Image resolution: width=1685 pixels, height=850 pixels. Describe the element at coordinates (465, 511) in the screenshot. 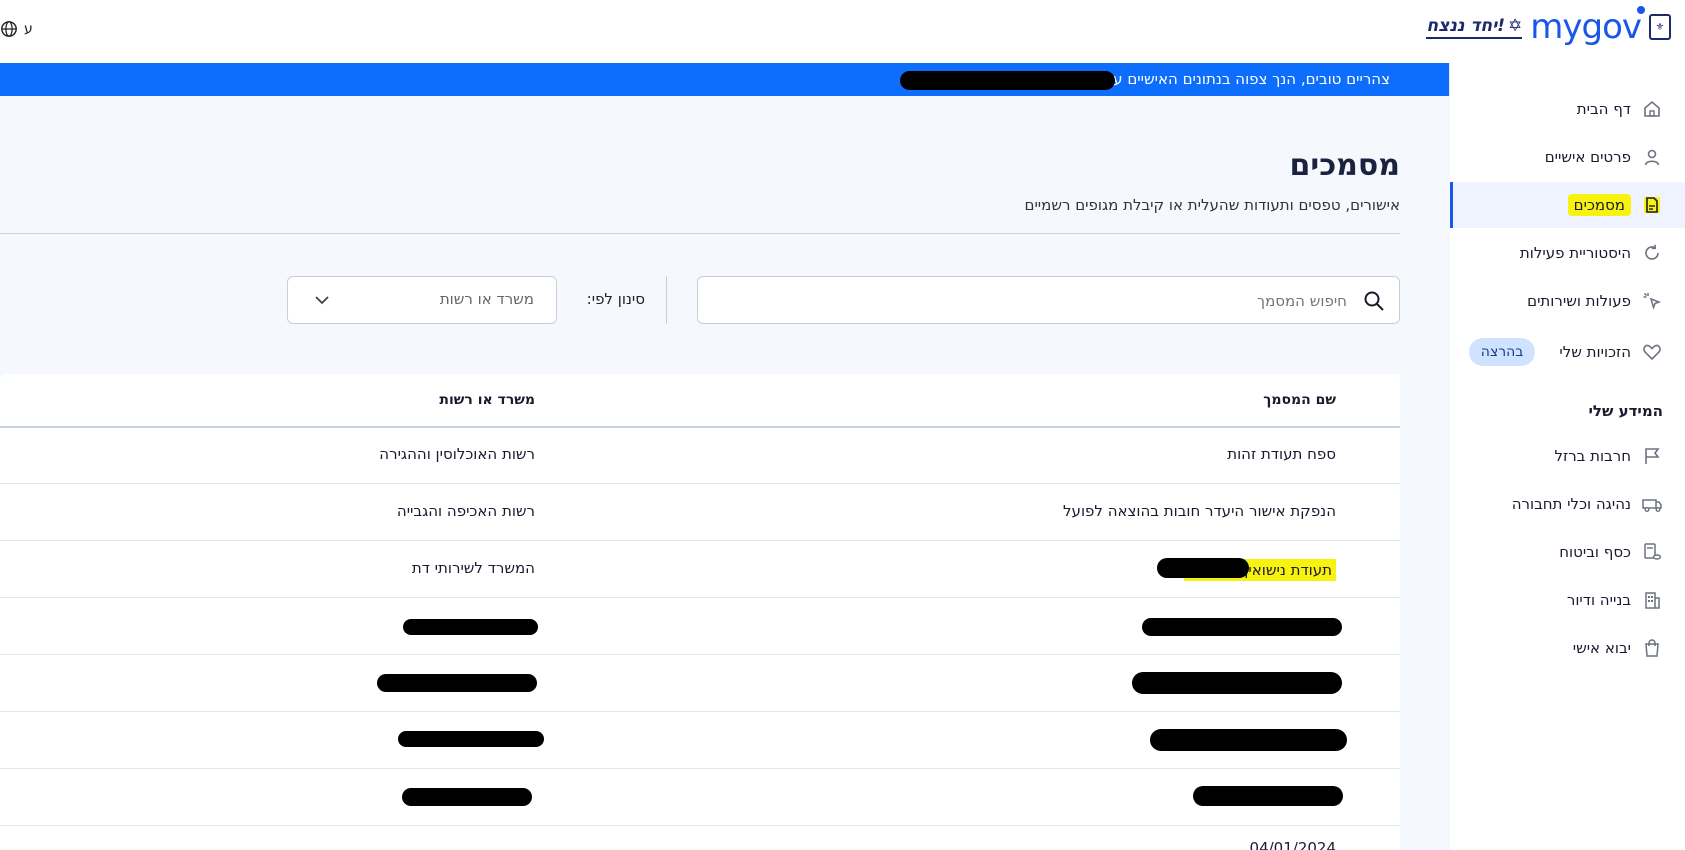

I see `office-name: רשות האכיפה והגבייה` at that location.